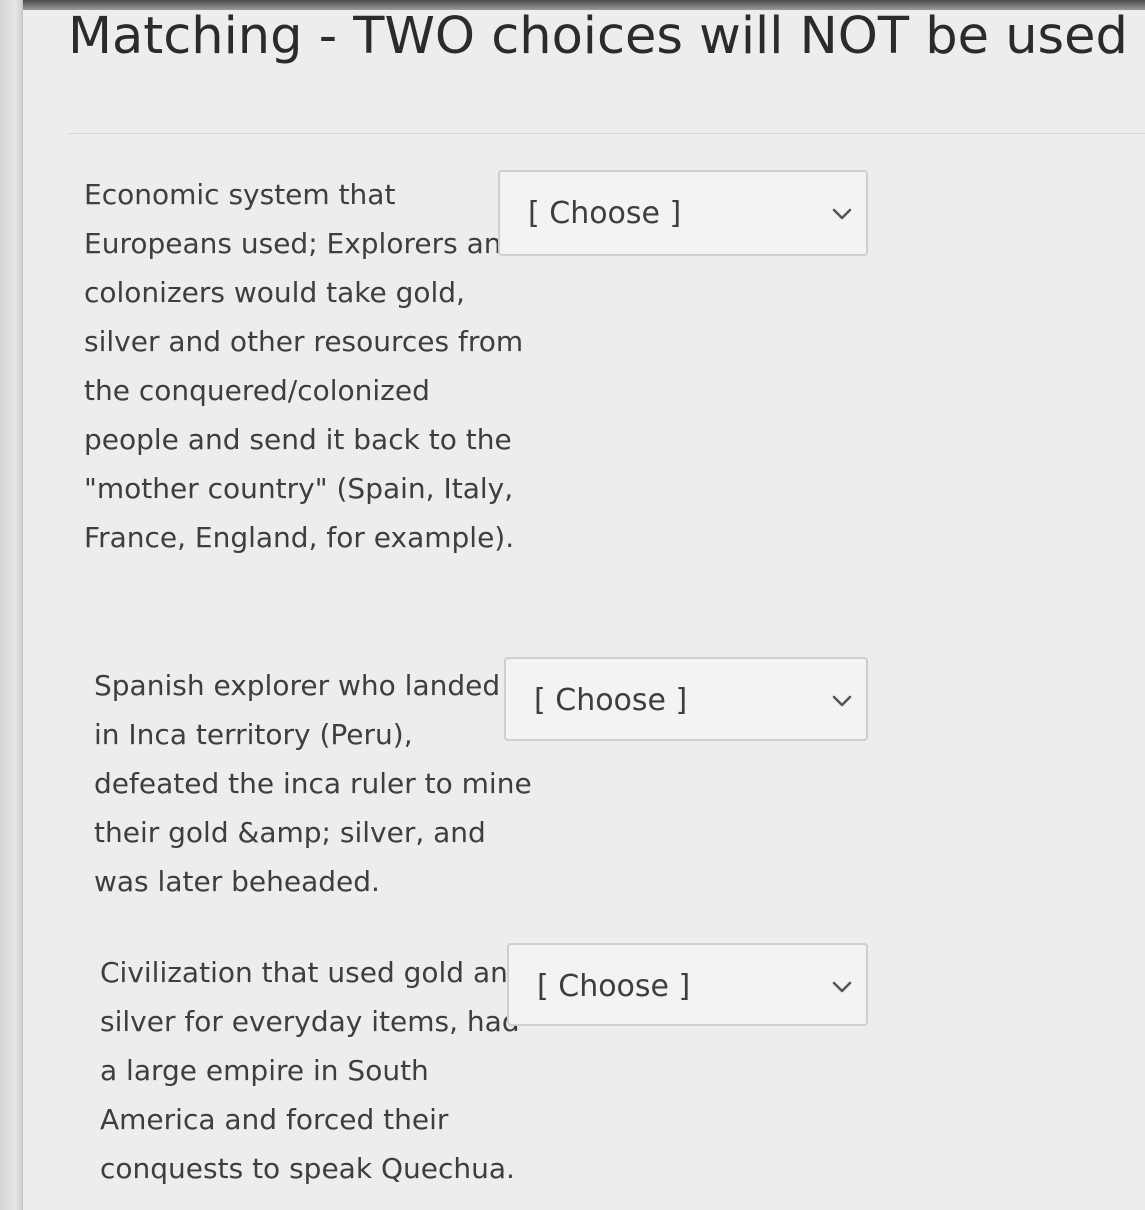 The width and height of the screenshot is (1145, 1210). What do you see at coordinates (683, 213) in the screenshot?
I see `question-1-answer-select: [ Choose ]` at bounding box center [683, 213].